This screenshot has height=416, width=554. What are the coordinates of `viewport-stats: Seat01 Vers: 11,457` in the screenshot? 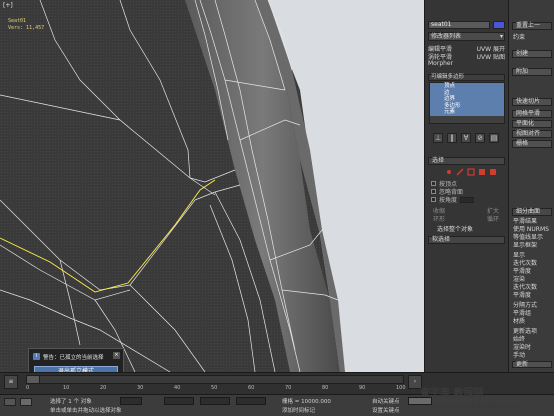 It's located at (26, 25).